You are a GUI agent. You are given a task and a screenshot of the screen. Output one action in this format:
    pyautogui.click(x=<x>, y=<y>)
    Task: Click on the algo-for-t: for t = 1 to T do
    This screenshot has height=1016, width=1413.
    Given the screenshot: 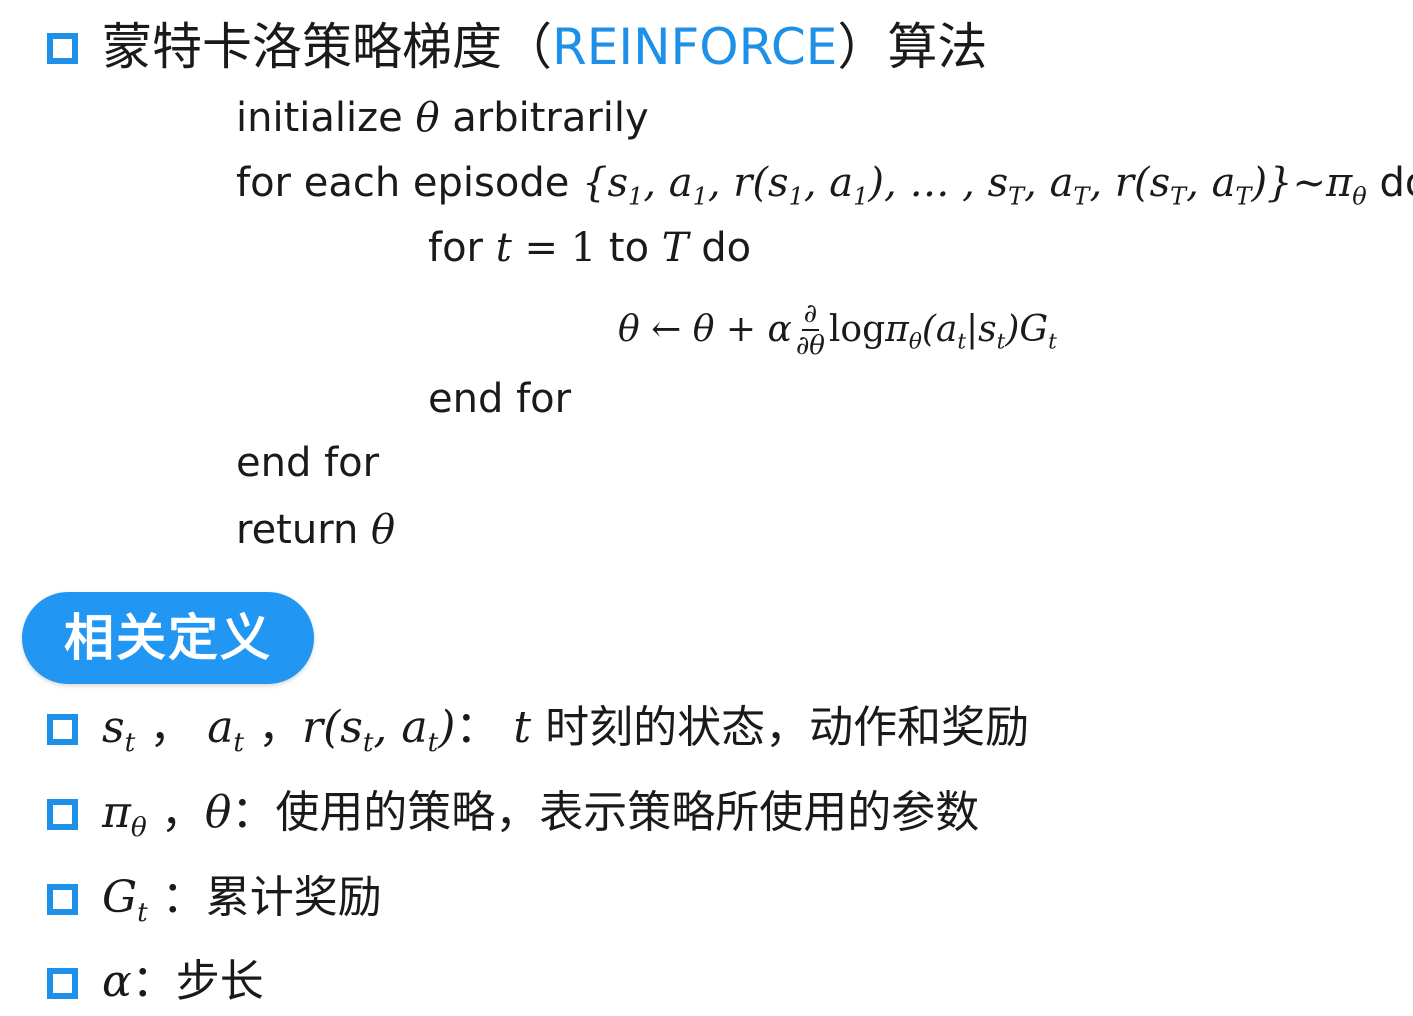 What is the action you would take?
    pyautogui.click(x=589, y=248)
    